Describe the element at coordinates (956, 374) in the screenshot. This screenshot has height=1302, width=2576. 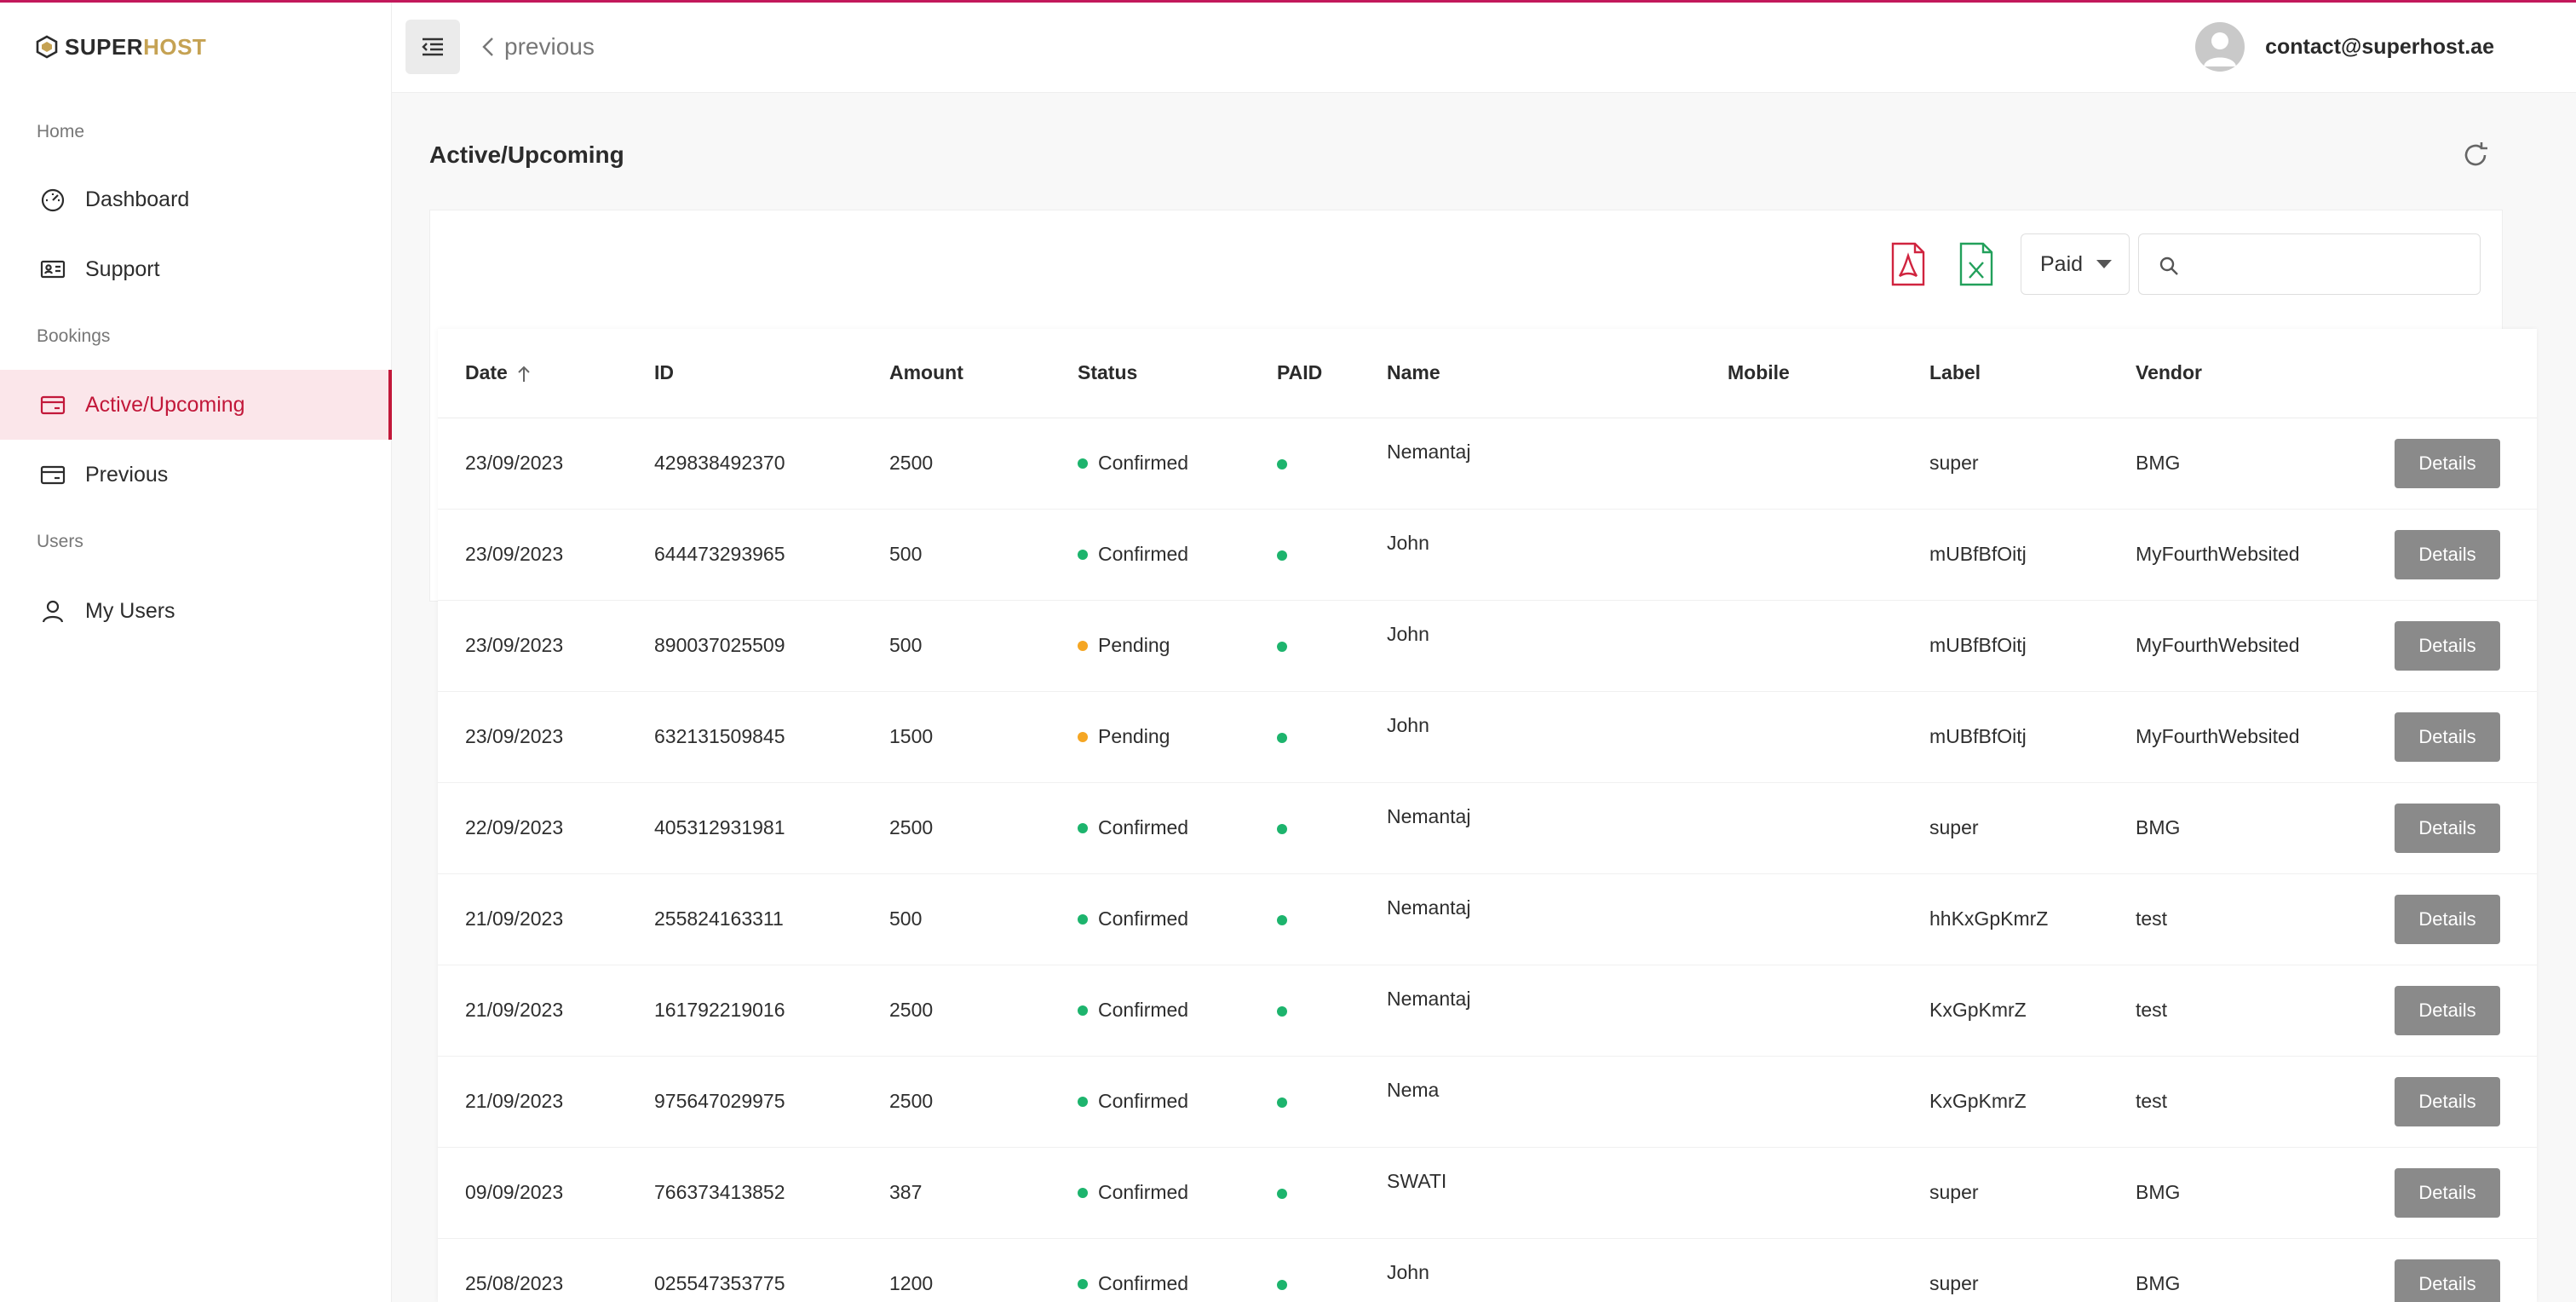
I see `column-header-amount: Amount` at that location.